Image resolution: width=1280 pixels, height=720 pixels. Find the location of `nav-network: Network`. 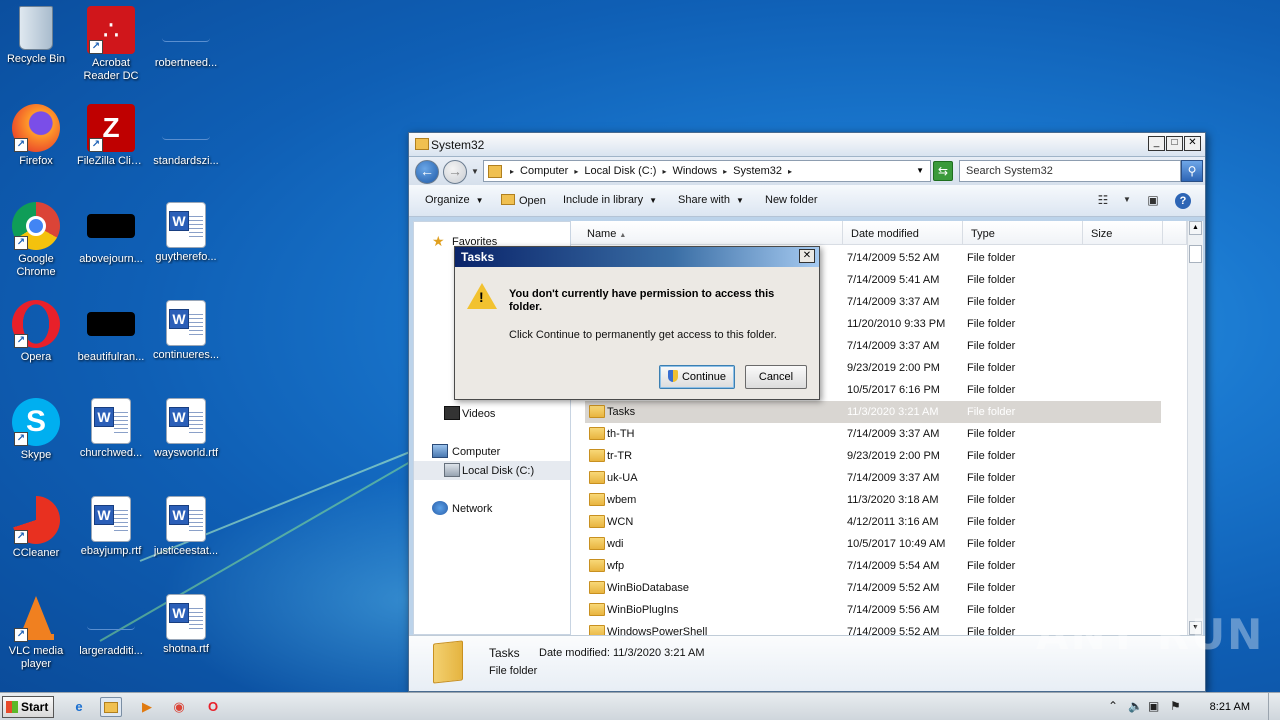

nav-network: Network is located at coordinates (492, 508).